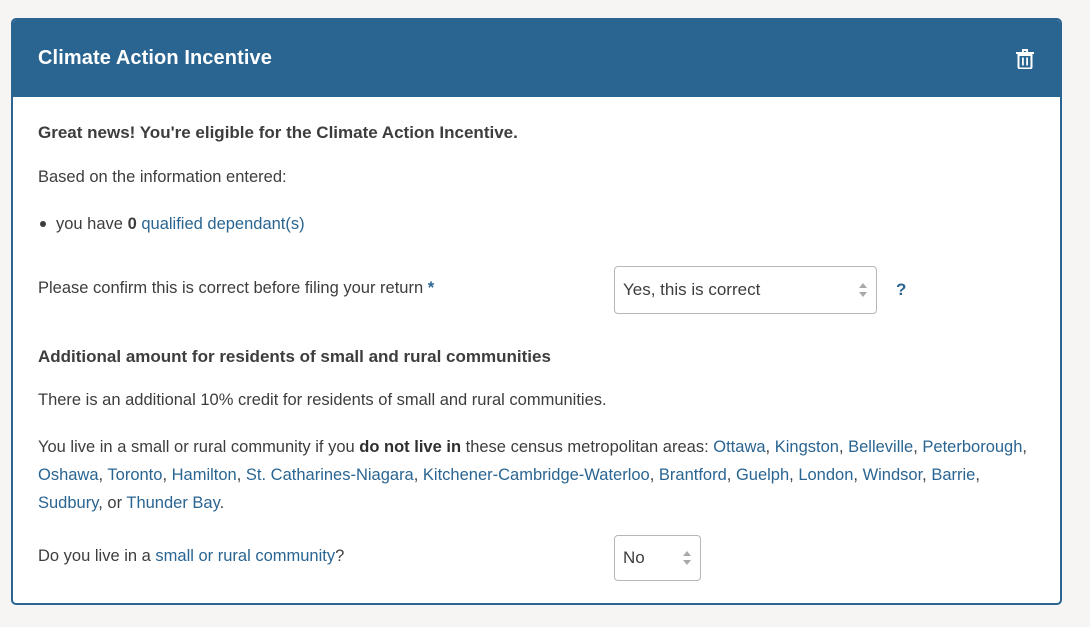 This screenshot has height=627, width=1090. I want to click on city-link-hamilton: Hamilton, so click(204, 475).